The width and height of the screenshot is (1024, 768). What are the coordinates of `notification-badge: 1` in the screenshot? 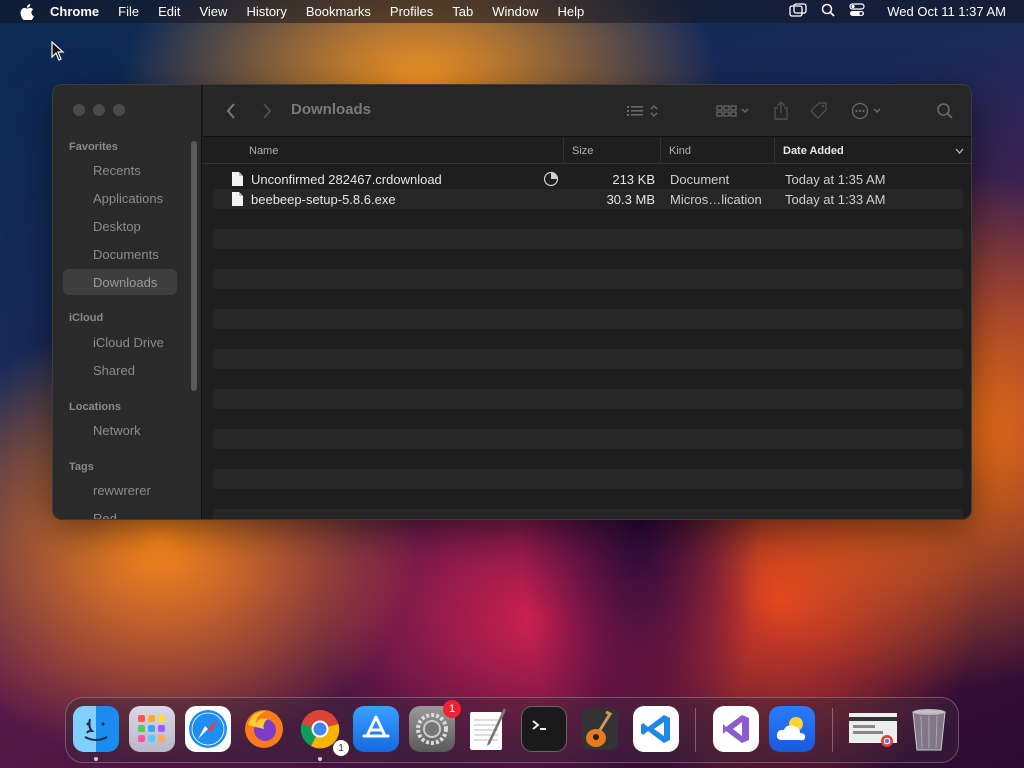 It's located at (452, 709).